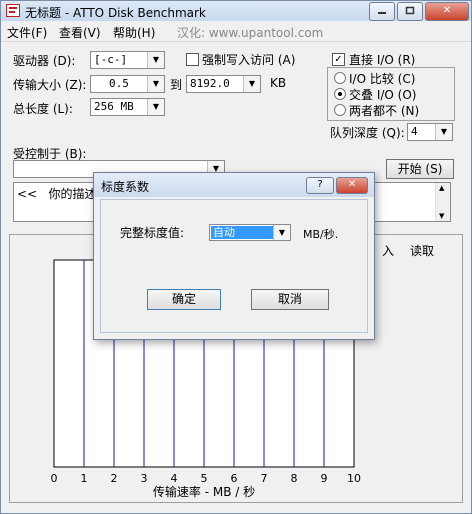 The width and height of the screenshot is (472, 514). What do you see at coordinates (442, 216) in the screenshot?
I see `scroll-down-icon: ▼` at bounding box center [442, 216].